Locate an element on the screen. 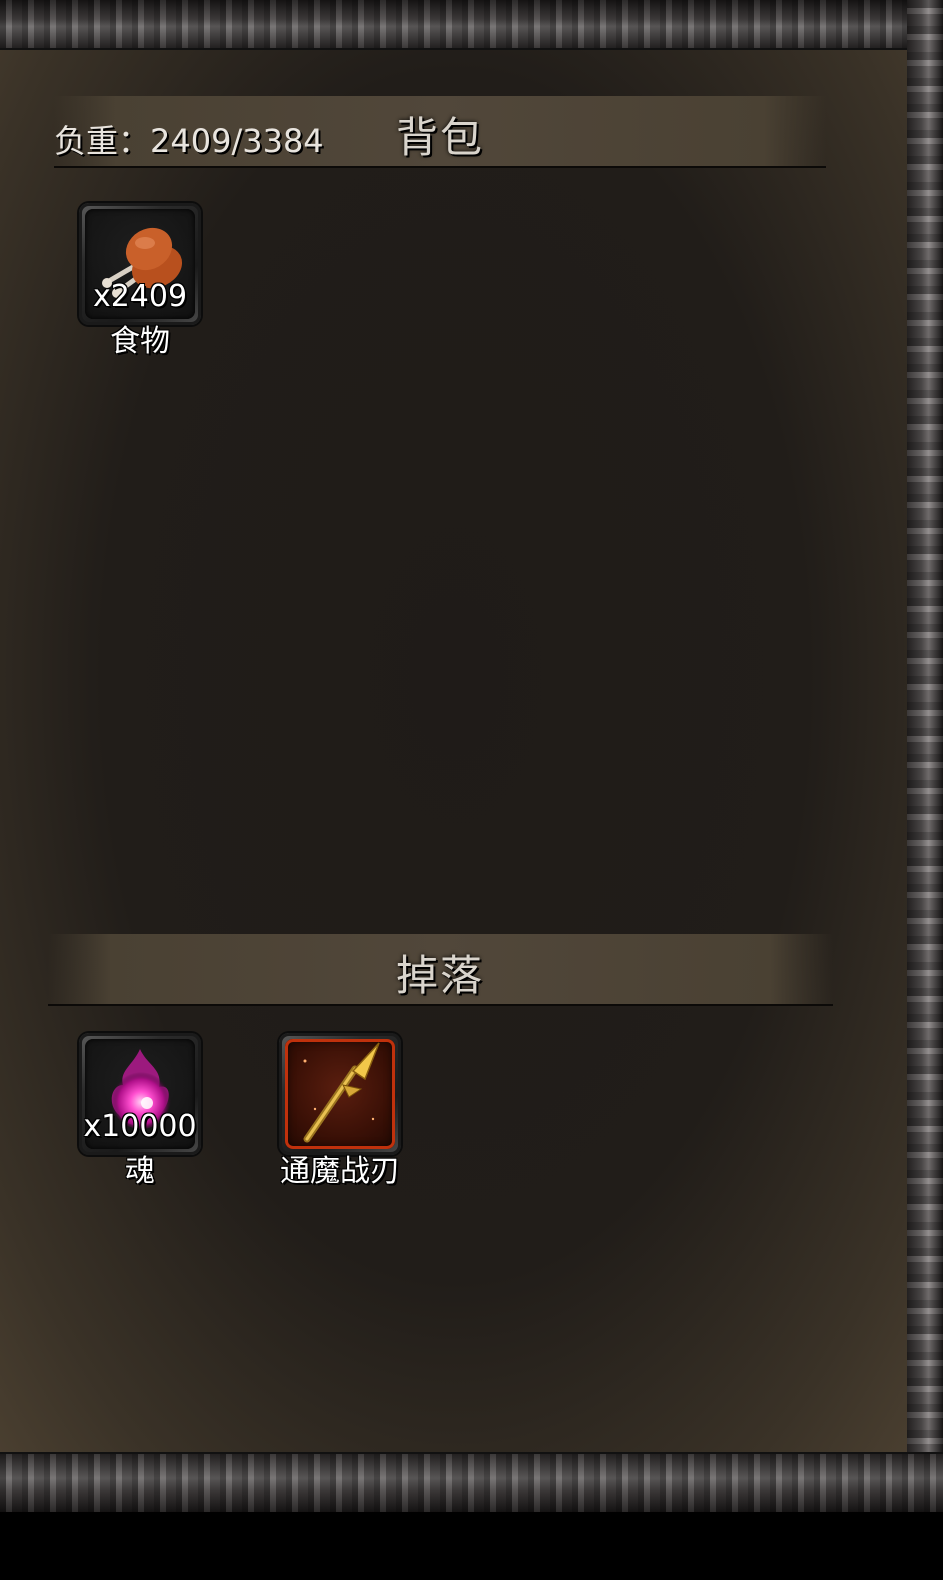  drop-item-slot is located at coordinates (340, 1094).